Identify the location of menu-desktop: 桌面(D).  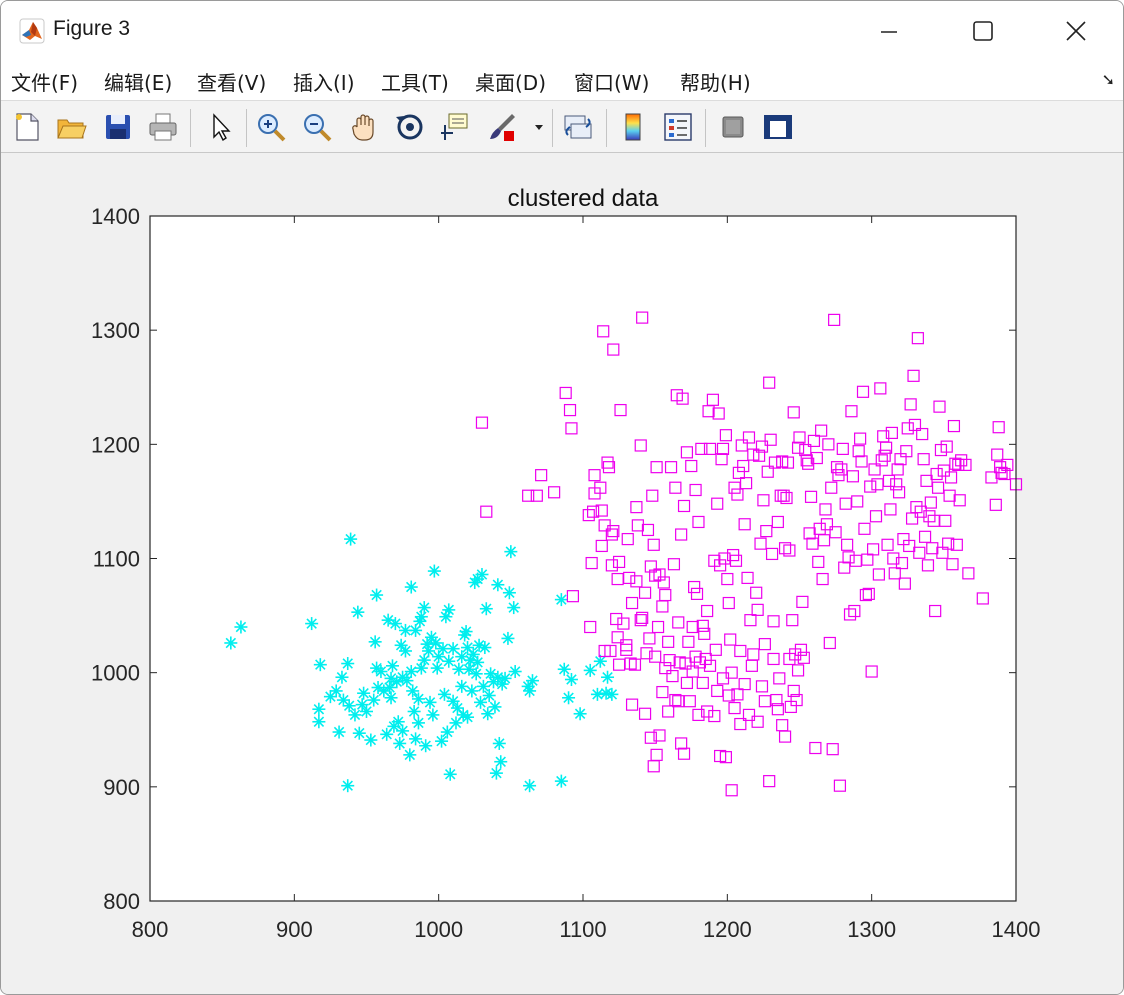
(510, 81).